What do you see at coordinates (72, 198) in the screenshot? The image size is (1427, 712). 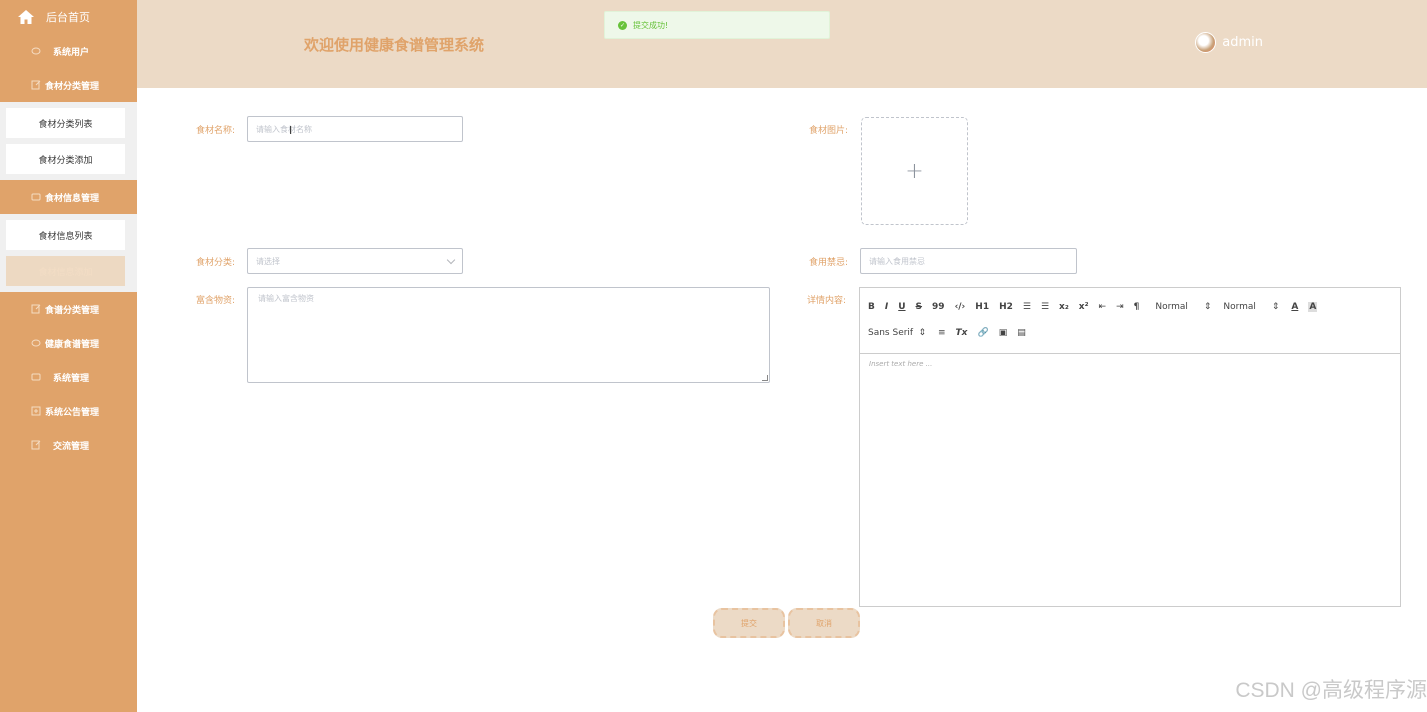 I see `sidebar-menu-label: 食材信息管理` at bounding box center [72, 198].